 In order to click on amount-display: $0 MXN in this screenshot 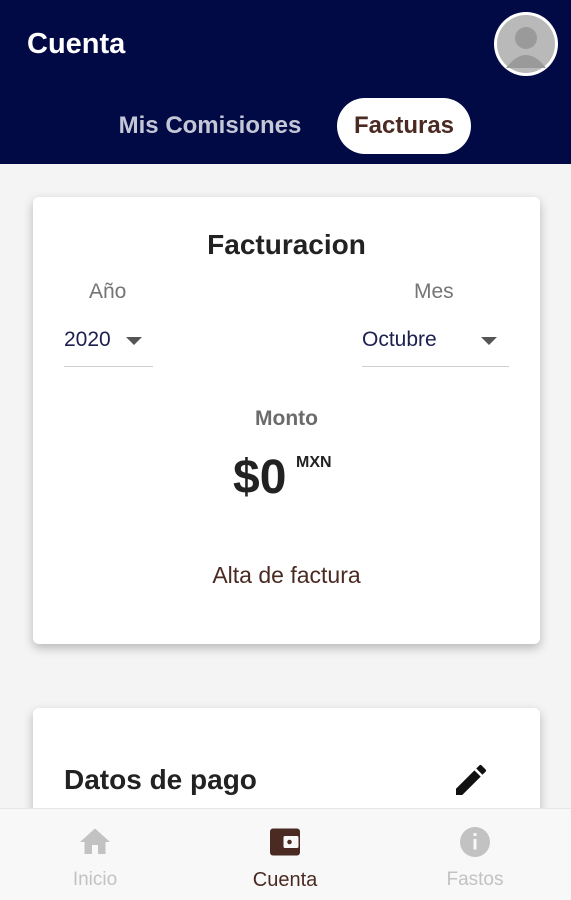, I will do `click(303, 480)`.